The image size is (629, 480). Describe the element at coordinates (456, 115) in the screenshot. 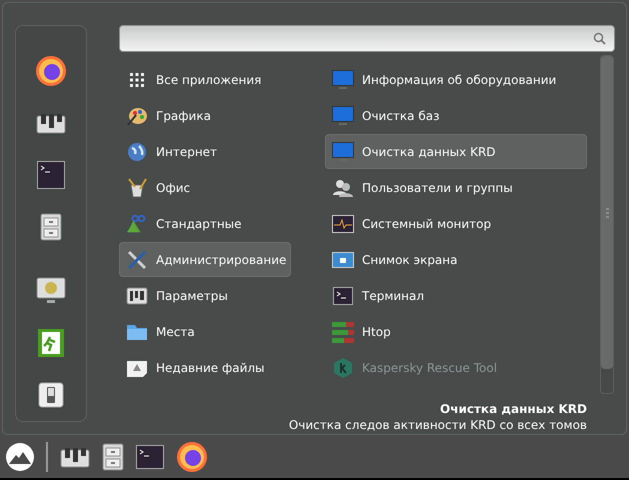

I see `menu-item: Очистка баз` at that location.